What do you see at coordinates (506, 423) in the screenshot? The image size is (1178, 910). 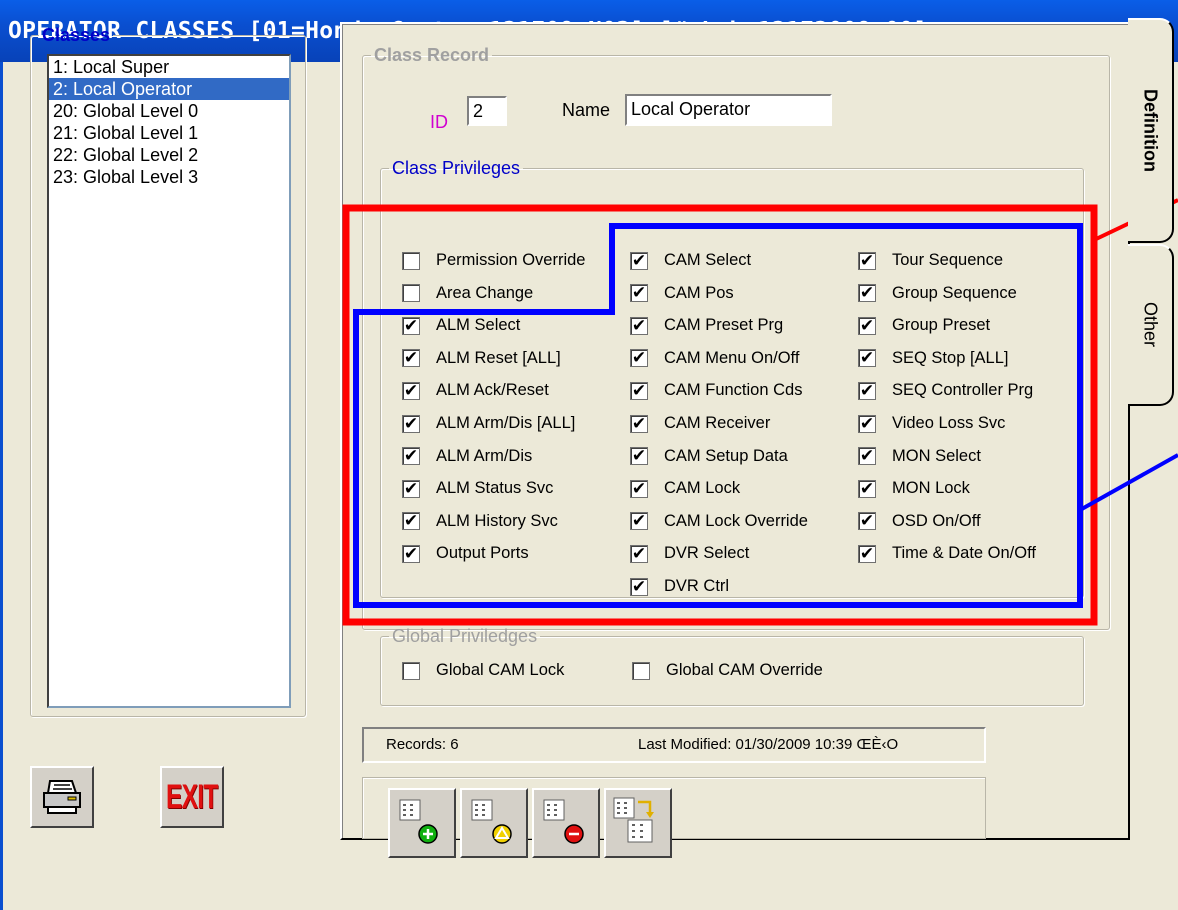 I see `checkbox-label: ALM Arm/Dis [ALL]` at bounding box center [506, 423].